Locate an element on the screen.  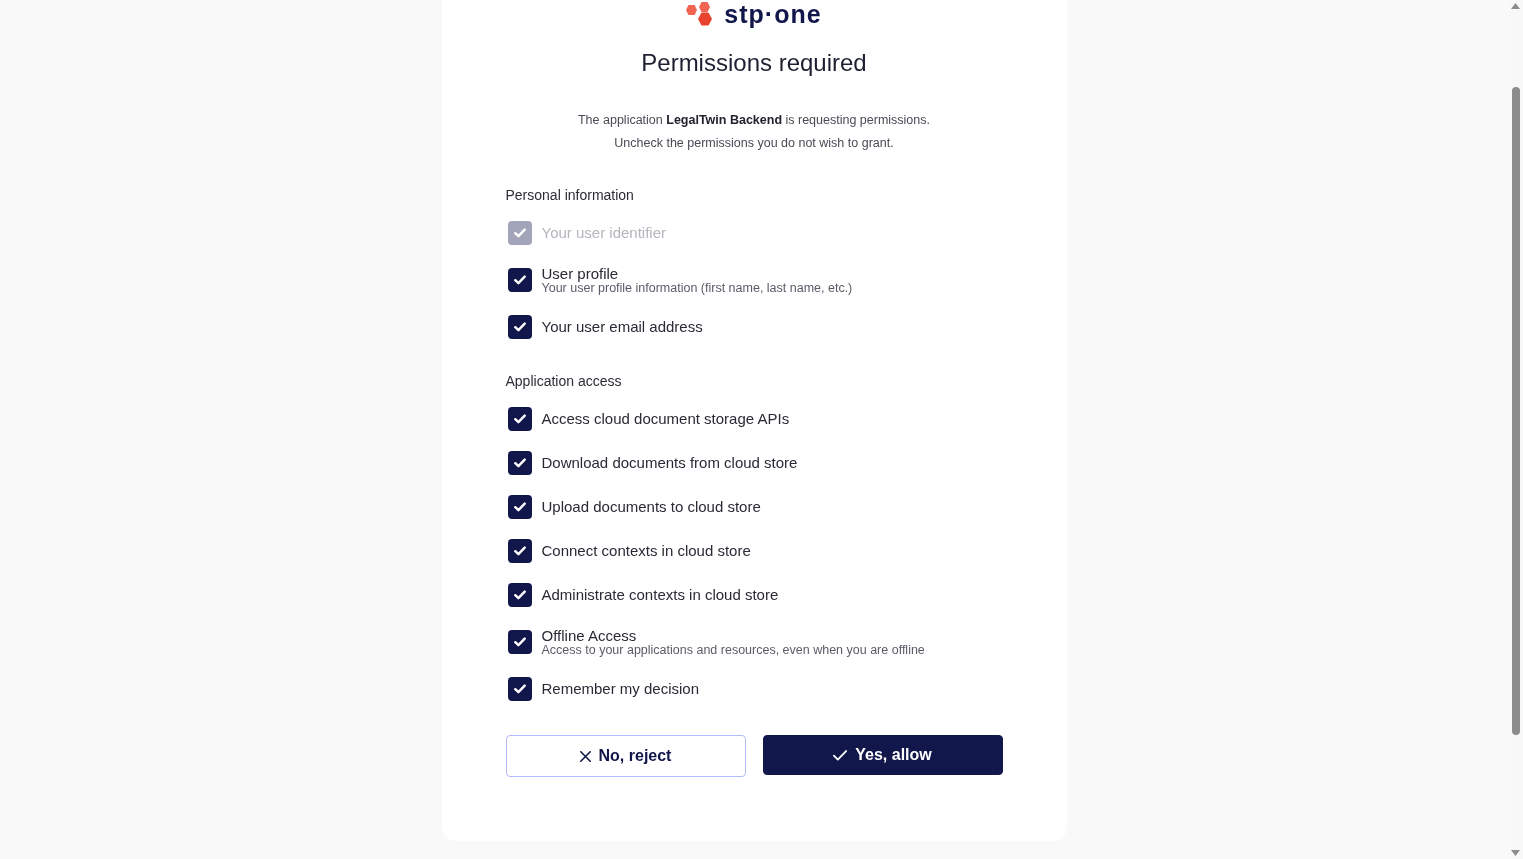
close-icon is located at coordinates (585, 756).